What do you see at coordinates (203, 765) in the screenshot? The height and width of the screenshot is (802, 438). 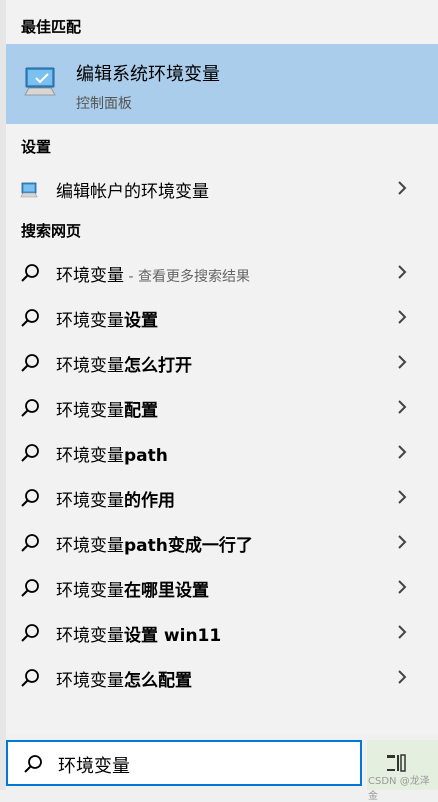 I see `search-input` at bounding box center [203, 765].